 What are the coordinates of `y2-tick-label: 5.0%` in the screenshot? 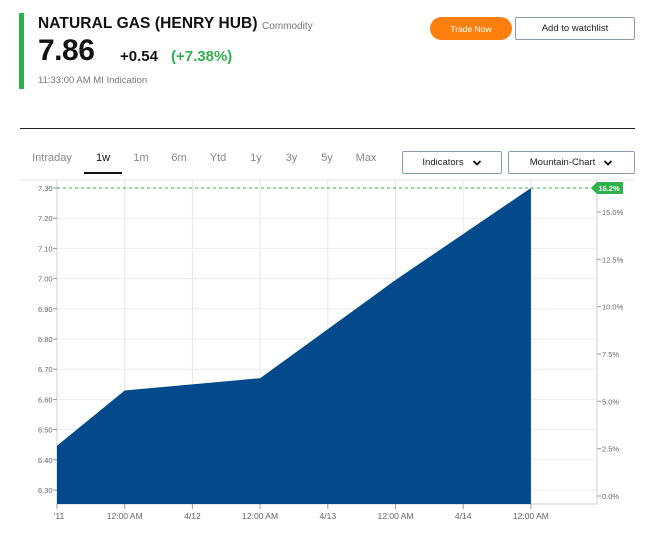 It's located at (610, 401).